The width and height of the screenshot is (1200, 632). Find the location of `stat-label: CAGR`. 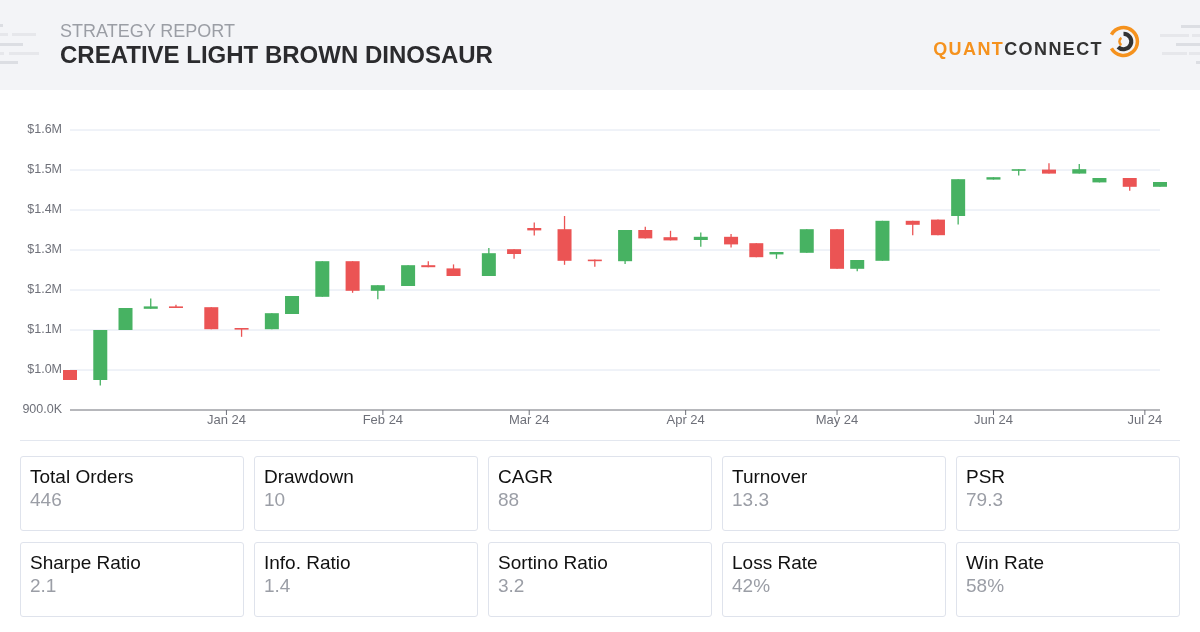

stat-label: CAGR is located at coordinates (525, 476).